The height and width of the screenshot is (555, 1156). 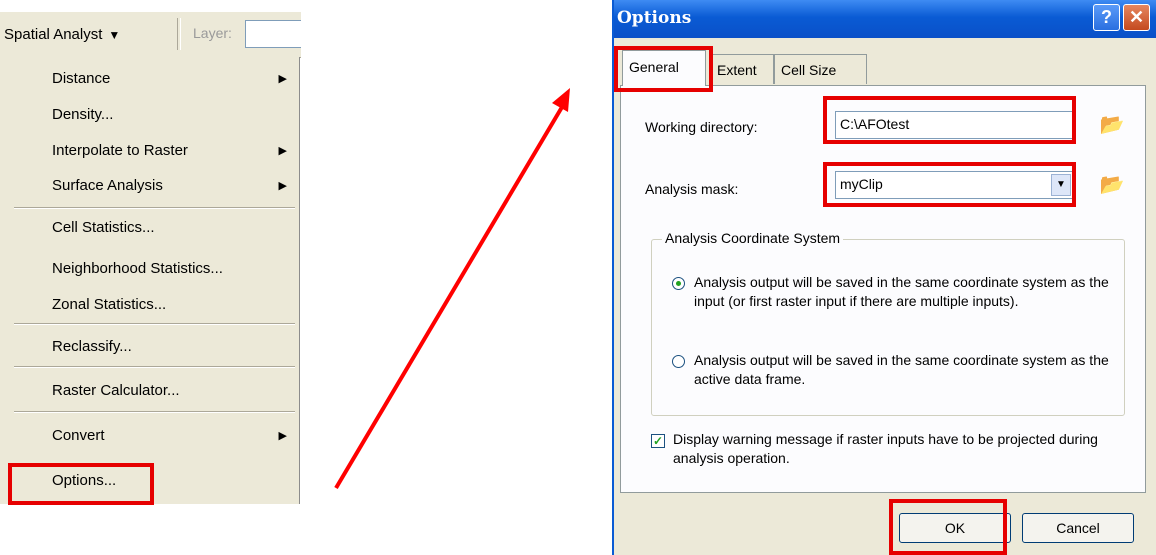 I want to click on radio-same-as-input, so click(x=678, y=283).